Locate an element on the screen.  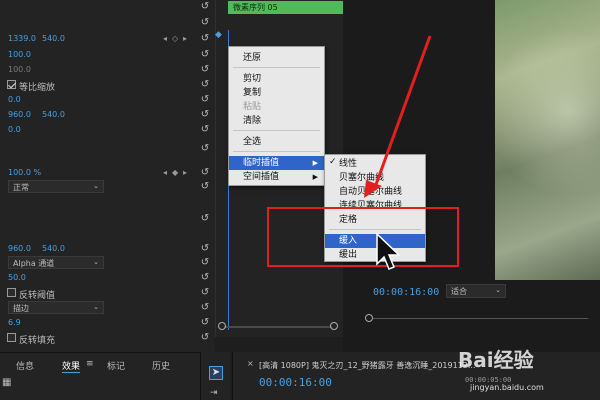
scroll-handle-right is located at coordinates (334, 326).